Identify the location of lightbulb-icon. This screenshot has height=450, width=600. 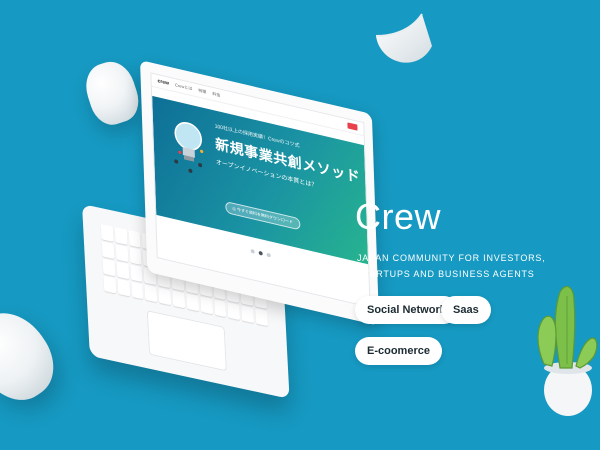
(189, 148).